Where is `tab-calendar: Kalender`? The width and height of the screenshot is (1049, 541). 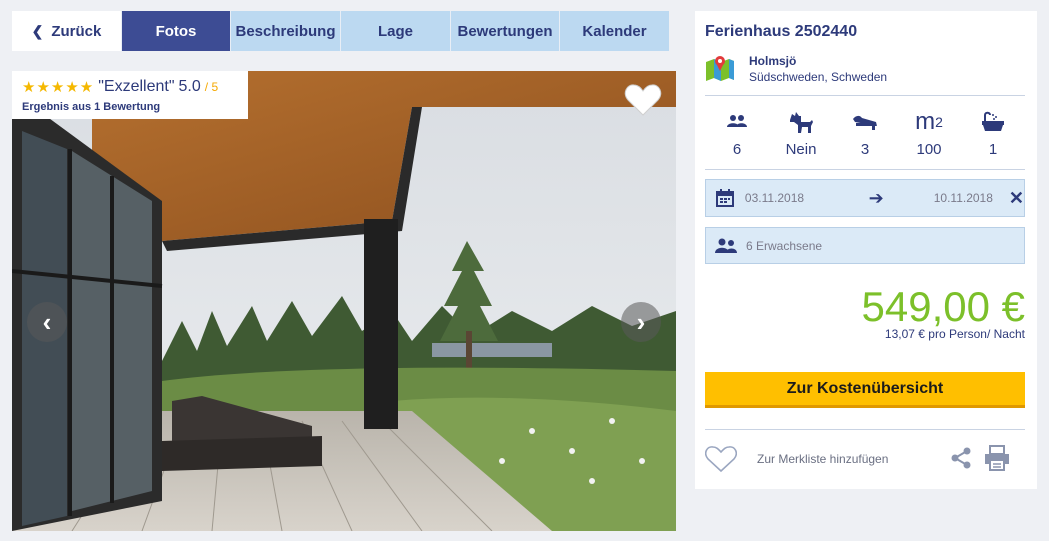 tab-calendar: Kalender is located at coordinates (614, 31).